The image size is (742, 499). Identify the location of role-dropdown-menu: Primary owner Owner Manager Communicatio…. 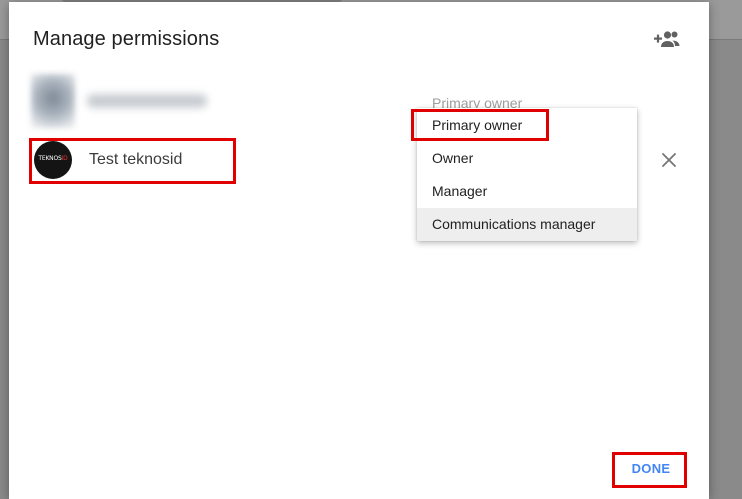
(527, 174).